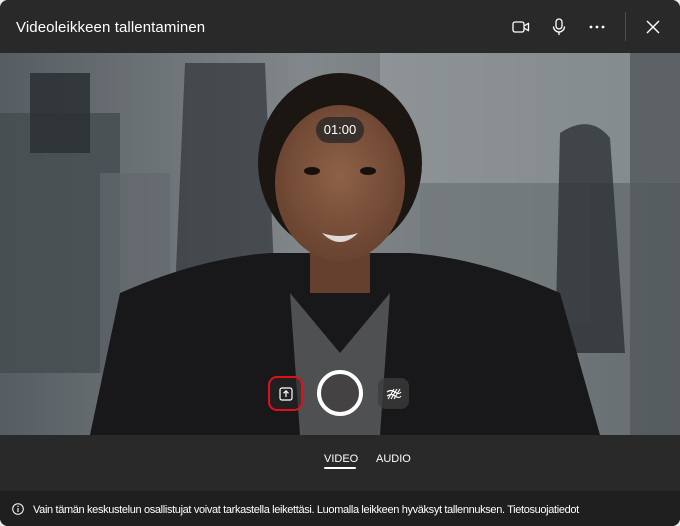  Describe the element at coordinates (340, 468) in the screenshot. I see `tab-video-selected-indicator` at that location.